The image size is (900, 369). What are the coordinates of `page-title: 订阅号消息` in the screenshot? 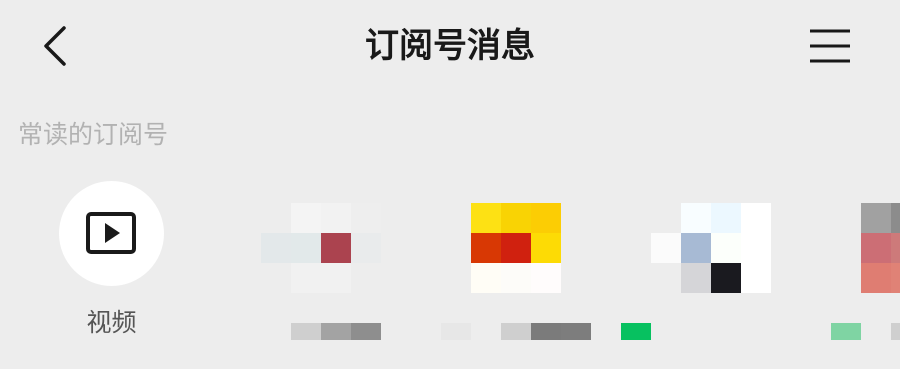 It's located at (450, 46).